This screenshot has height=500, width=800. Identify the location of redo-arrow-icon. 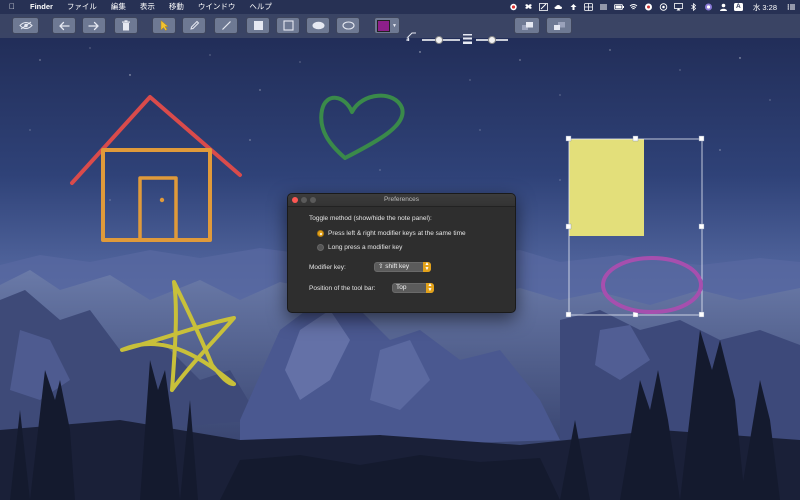
(93, 25).